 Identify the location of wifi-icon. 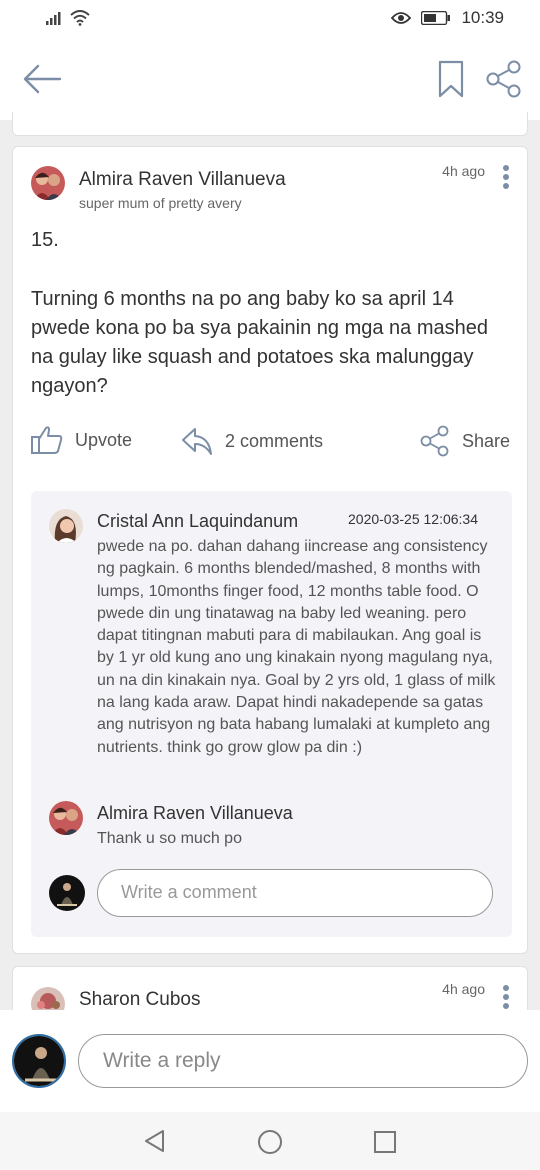
(80, 18).